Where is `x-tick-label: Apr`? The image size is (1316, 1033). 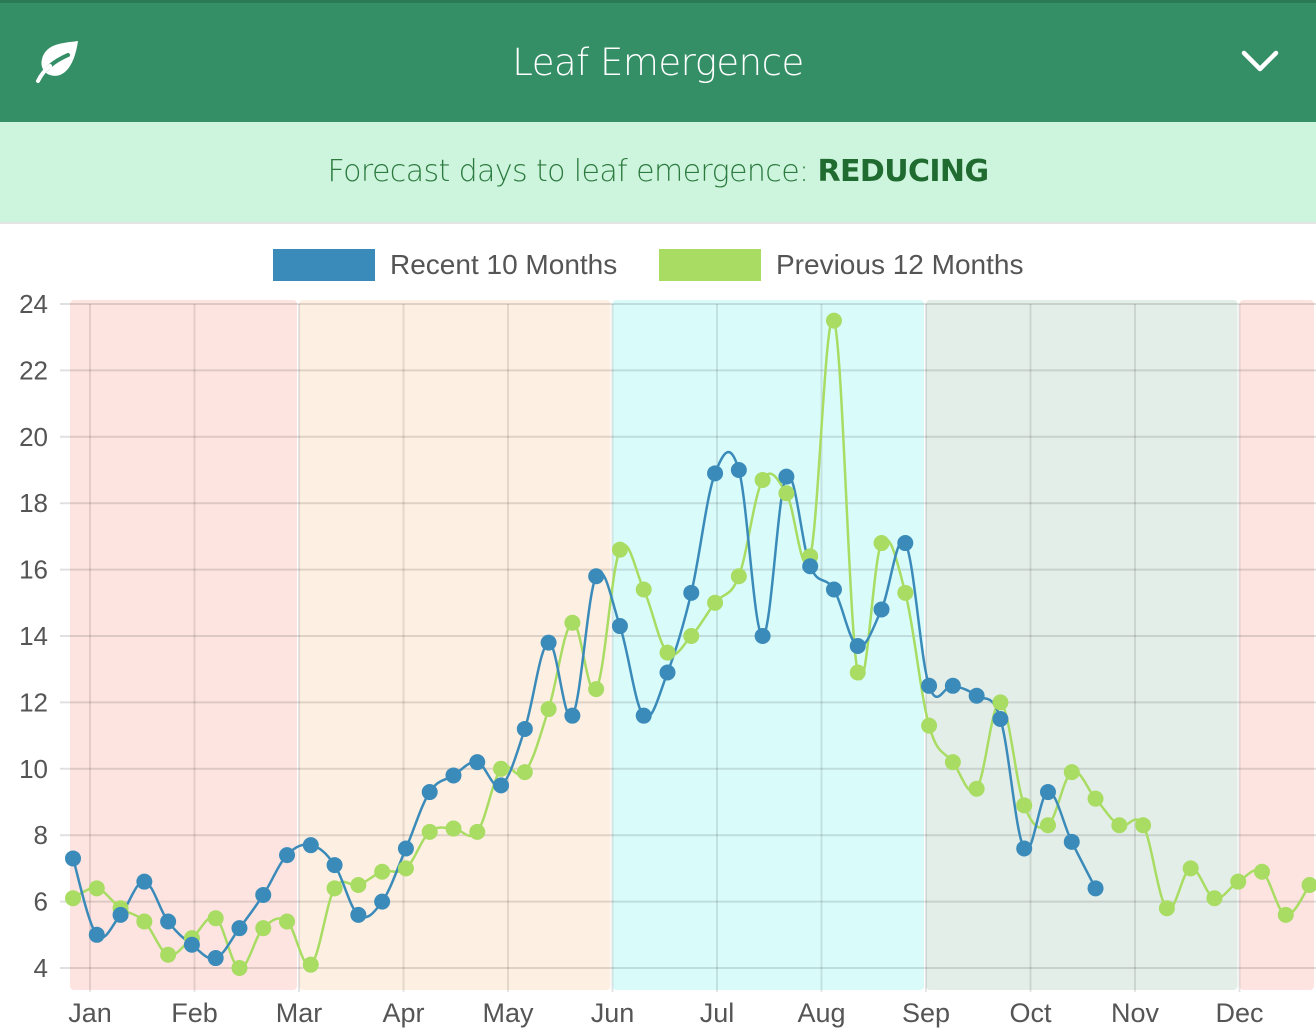 x-tick-label: Apr is located at coordinates (403, 1013).